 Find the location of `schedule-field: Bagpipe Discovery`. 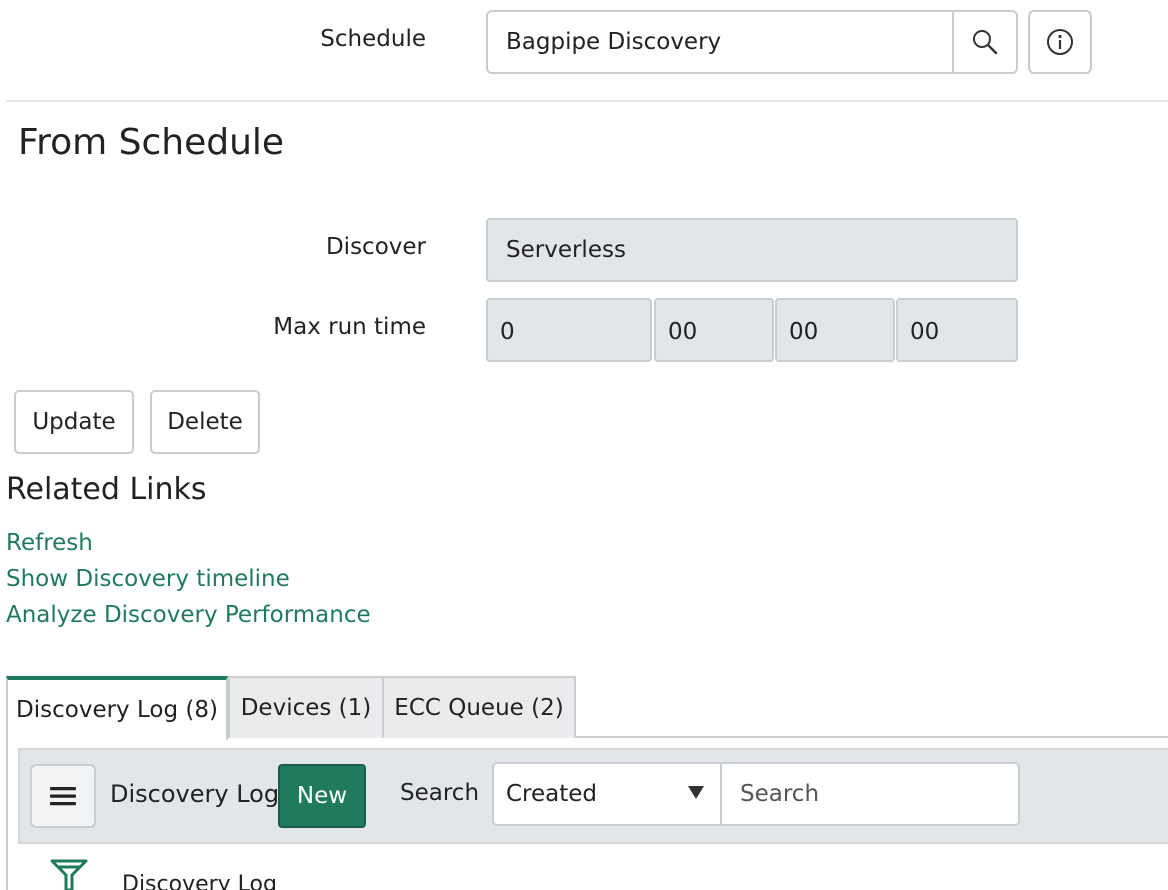

schedule-field: Bagpipe Discovery is located at coordinates (720, 42).